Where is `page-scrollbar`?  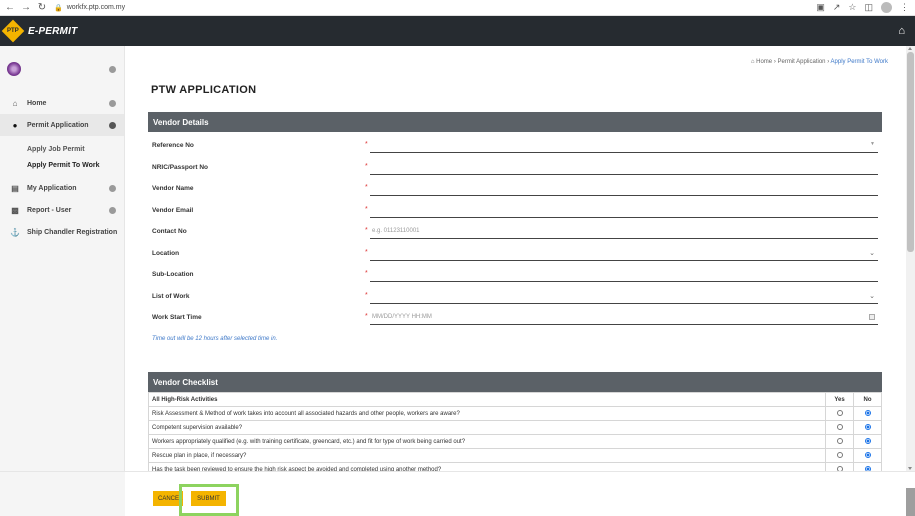
page-scrollbar is located at coordinates (910, 258).